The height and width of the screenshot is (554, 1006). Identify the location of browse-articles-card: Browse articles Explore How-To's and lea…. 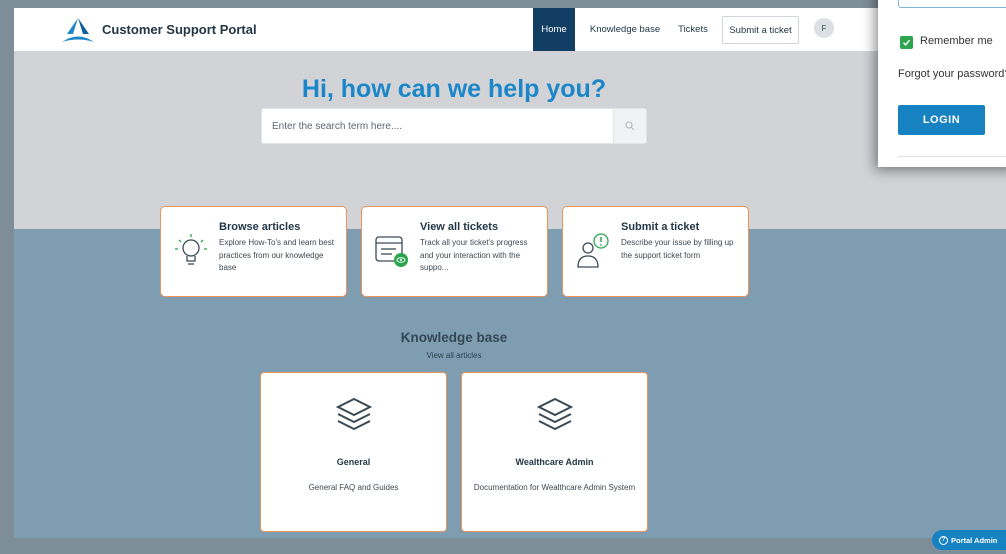
(253, 251).